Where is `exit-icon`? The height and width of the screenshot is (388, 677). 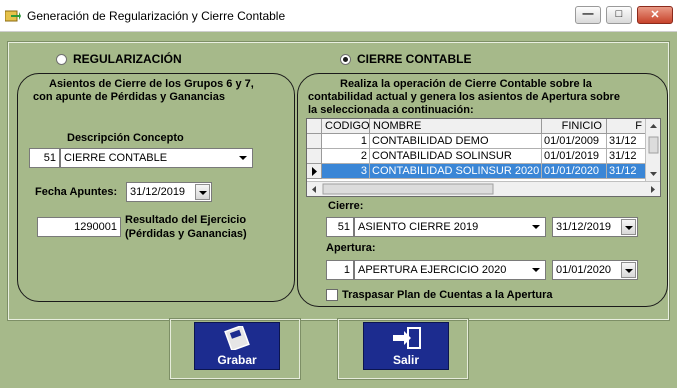
exit-icon is located at coordinates (407, 338).